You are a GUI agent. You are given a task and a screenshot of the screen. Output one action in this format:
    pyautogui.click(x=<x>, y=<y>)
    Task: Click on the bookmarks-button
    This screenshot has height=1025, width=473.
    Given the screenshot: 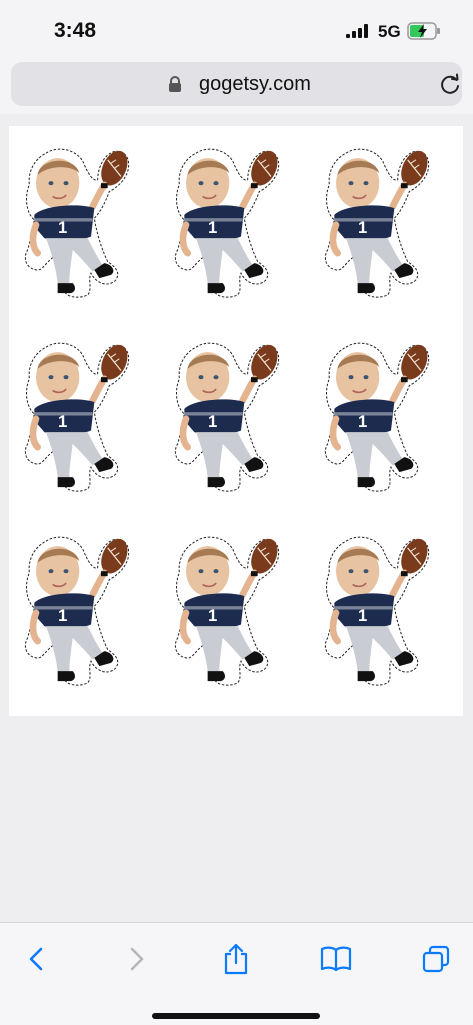 What is the action you would take?
    pyautogui.click(x=336, y=959)
    